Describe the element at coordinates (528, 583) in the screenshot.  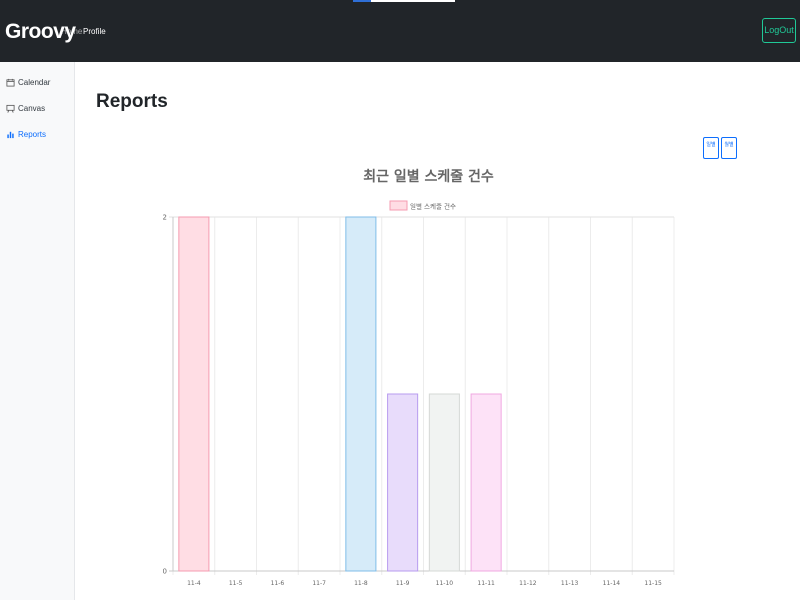
I see `x-tick-label: 11-12` at that location.